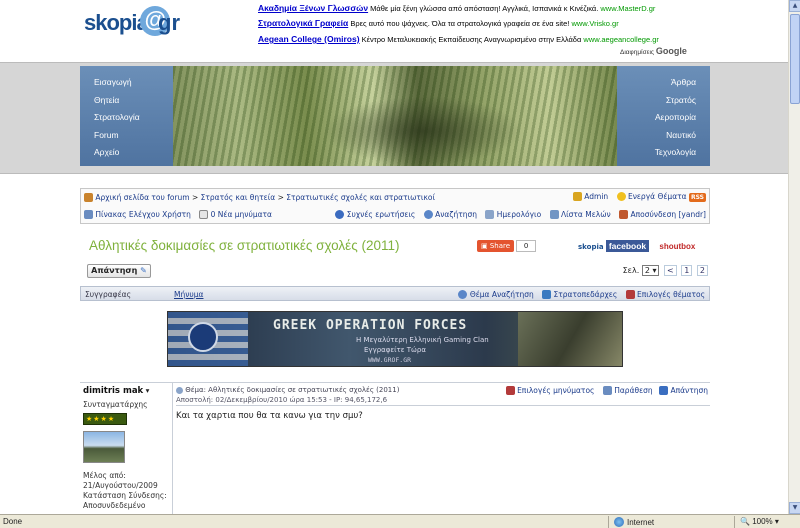 The width and height of the screenshot is (800, 528). I want to click on breadcrumb-category: Στρατός και θητεία, so click(238, 197).